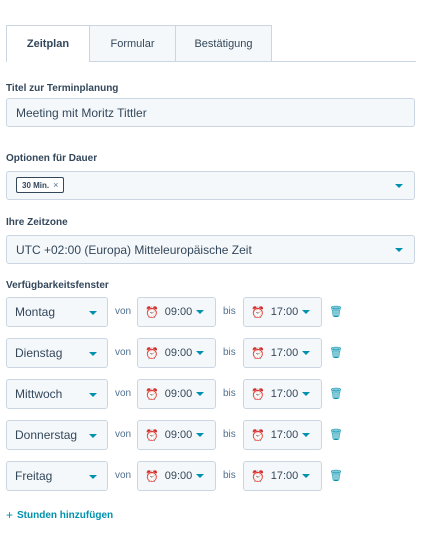 Image resolution: width=445 pixels, height=538 pixels. I want to click on day-select: Dienstag, so click(57, 353).